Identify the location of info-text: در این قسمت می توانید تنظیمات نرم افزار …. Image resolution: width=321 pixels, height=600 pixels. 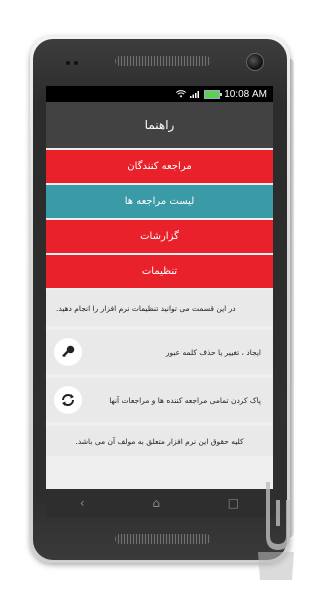
(146, 308).